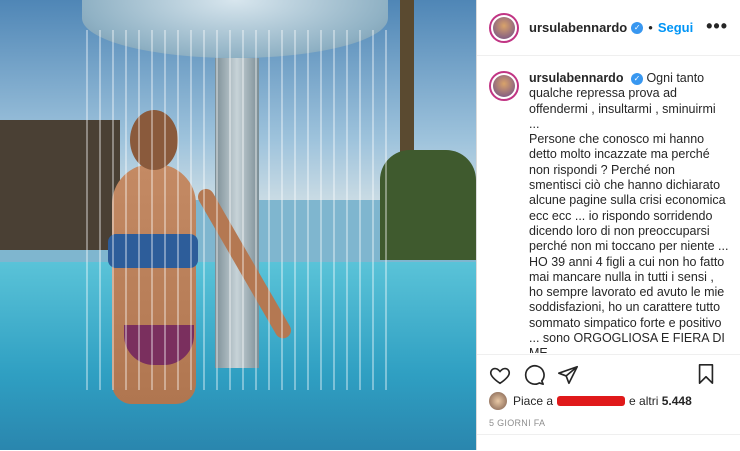 This screenshot has height=451, width=740. Describe the element at coordinates (608, 442) in the screenshot. I see `add-comment-bar` at that location.